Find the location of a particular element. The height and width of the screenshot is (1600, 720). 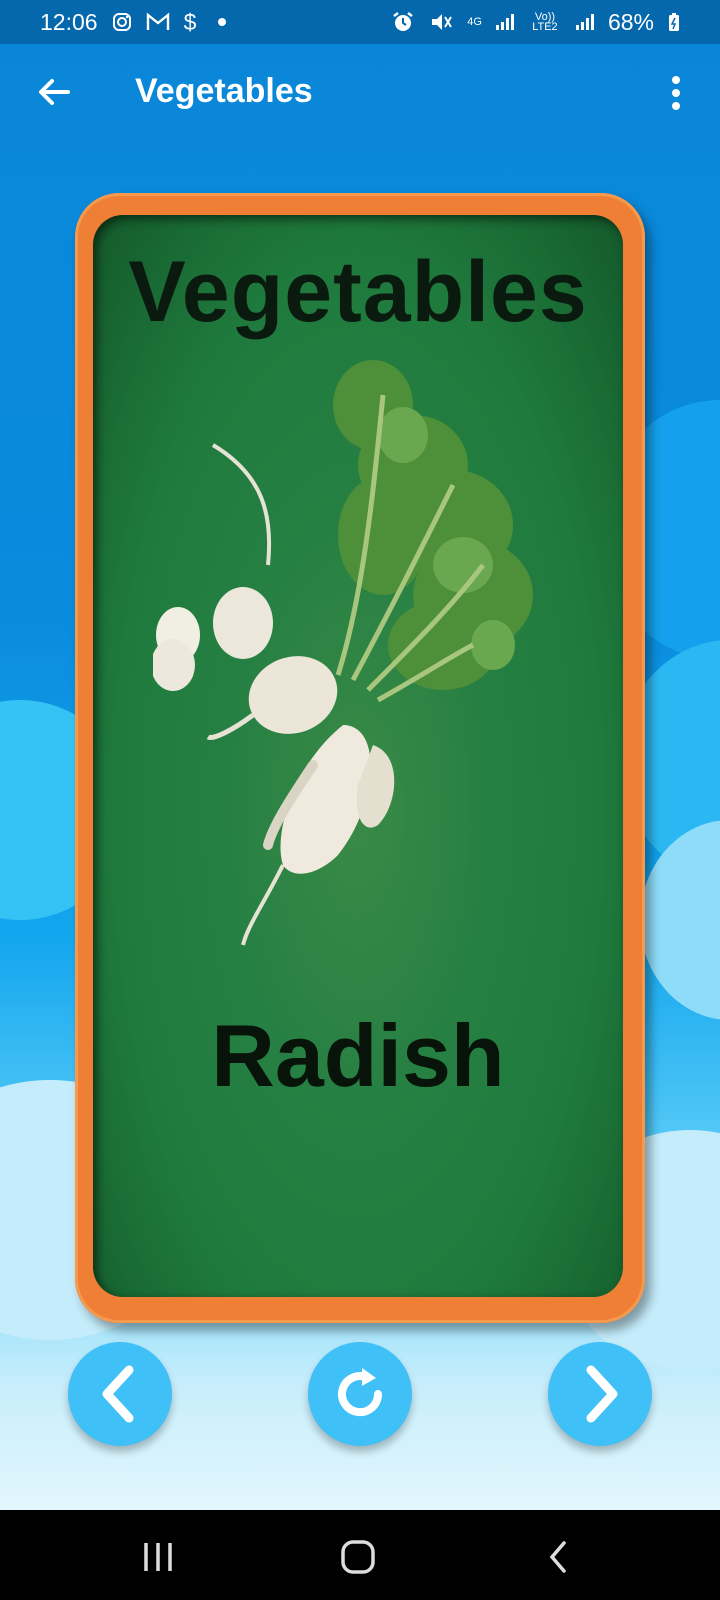

alarm-icon is located at coordinates (403, 21).